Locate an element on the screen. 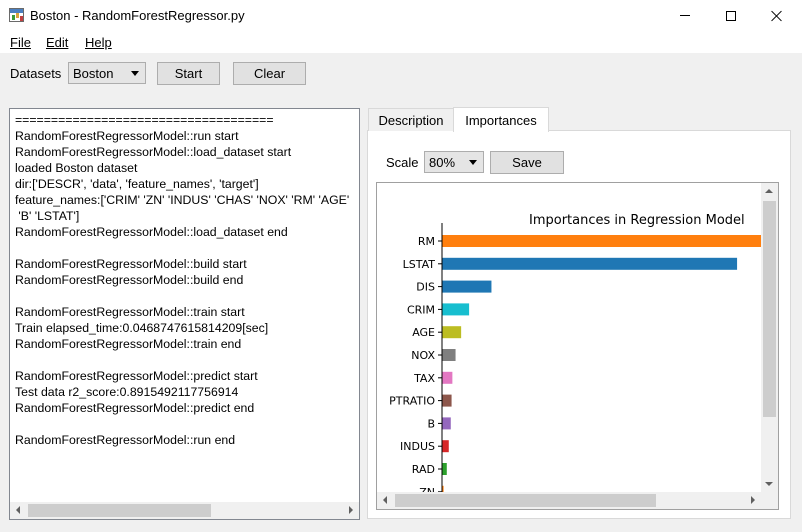 This screenshot has width=802, height=532. close-button is located at coordinates (777, 15).